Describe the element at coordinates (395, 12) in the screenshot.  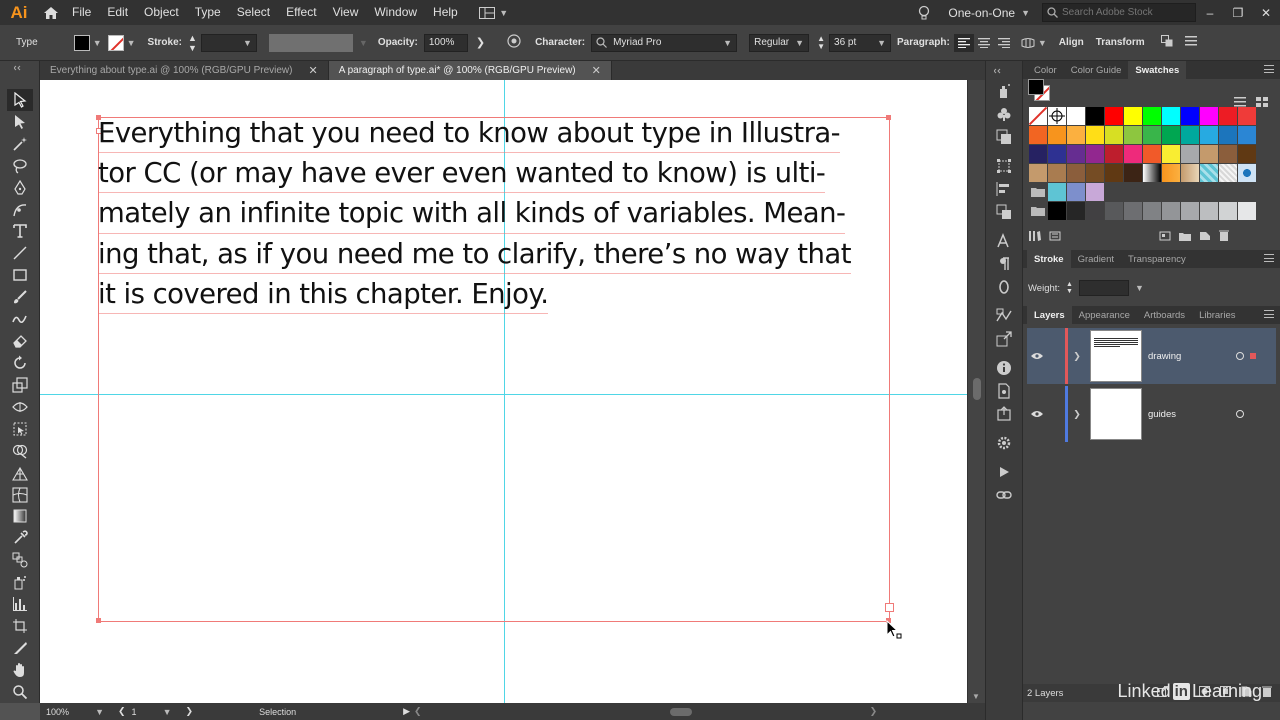
I see `menu-window: Window` at that location.